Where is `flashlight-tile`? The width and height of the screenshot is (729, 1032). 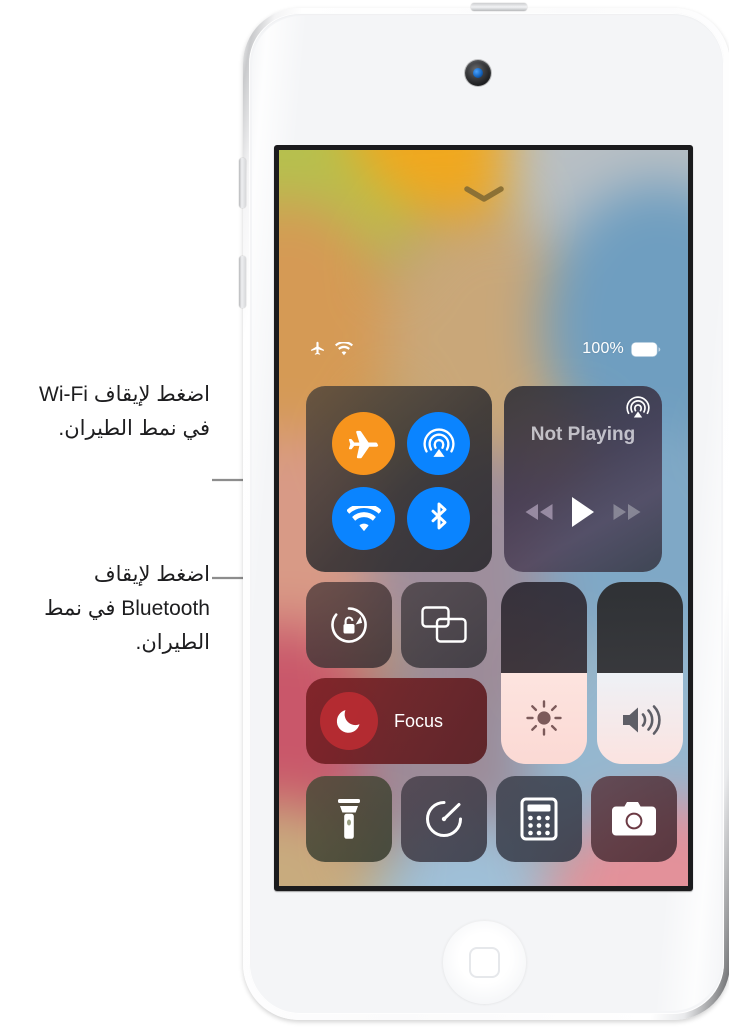
flashlight-tile is located at coordinates (349, 819).